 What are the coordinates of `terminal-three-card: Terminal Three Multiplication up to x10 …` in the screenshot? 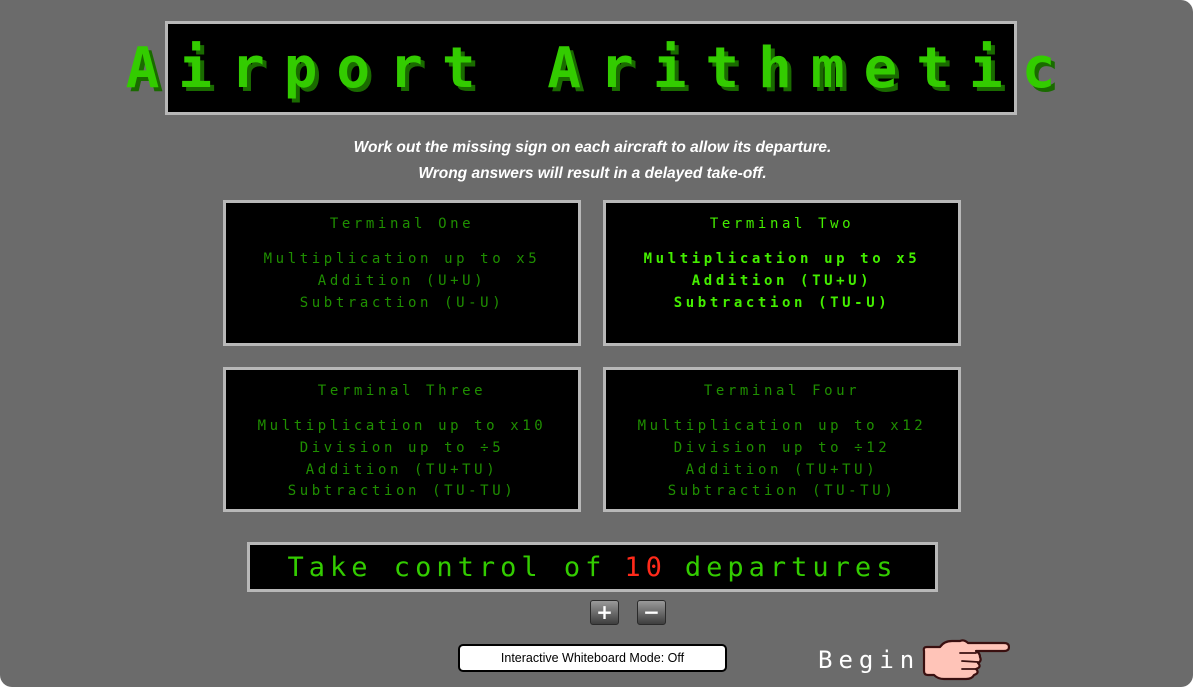 It's located at (402, 439).